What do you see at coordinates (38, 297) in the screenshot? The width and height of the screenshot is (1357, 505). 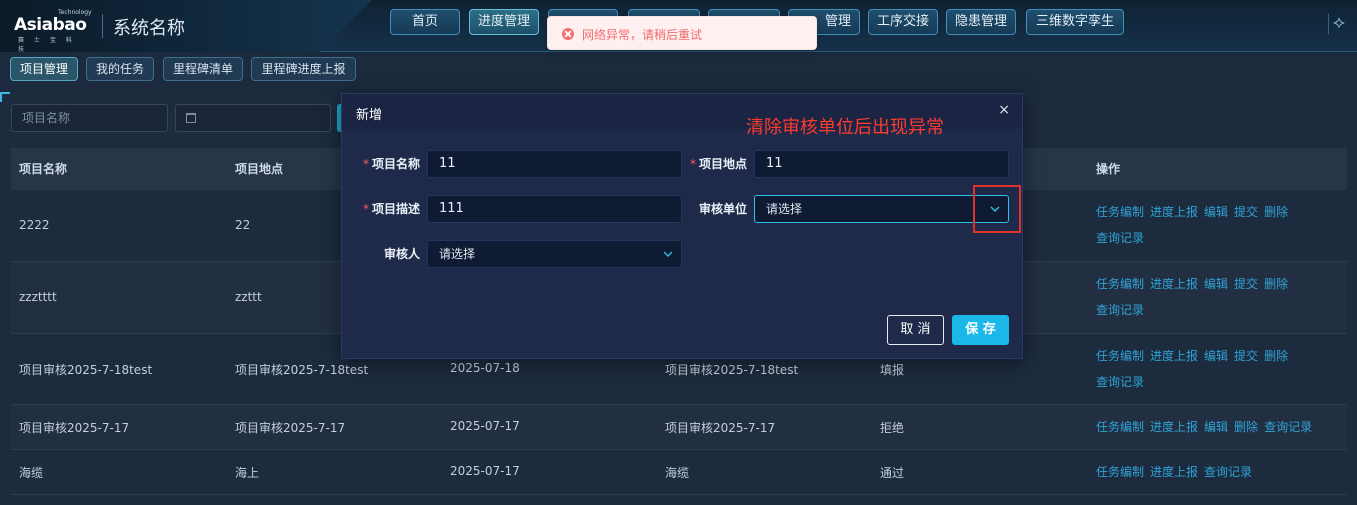 I see `cell-name: zzztttt` at bounding box center [38, 297].